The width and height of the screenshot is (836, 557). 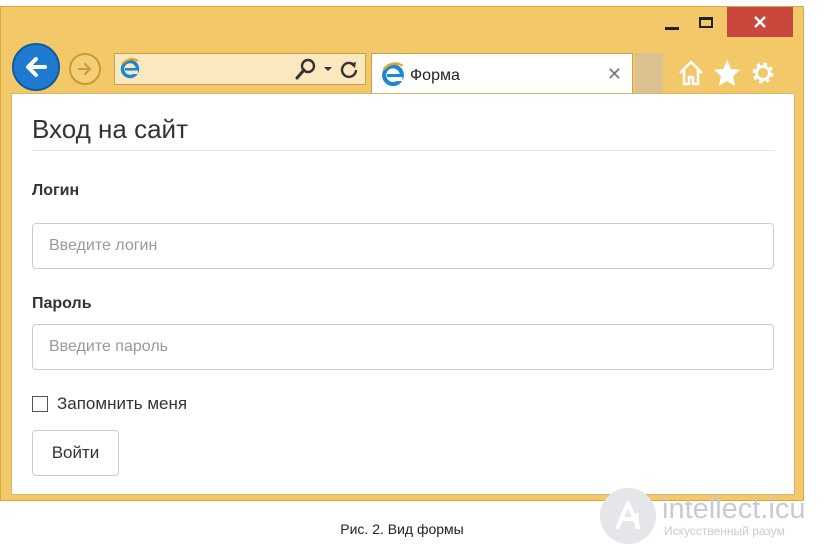 I want to click on login-input, so click(x=403, y=246).